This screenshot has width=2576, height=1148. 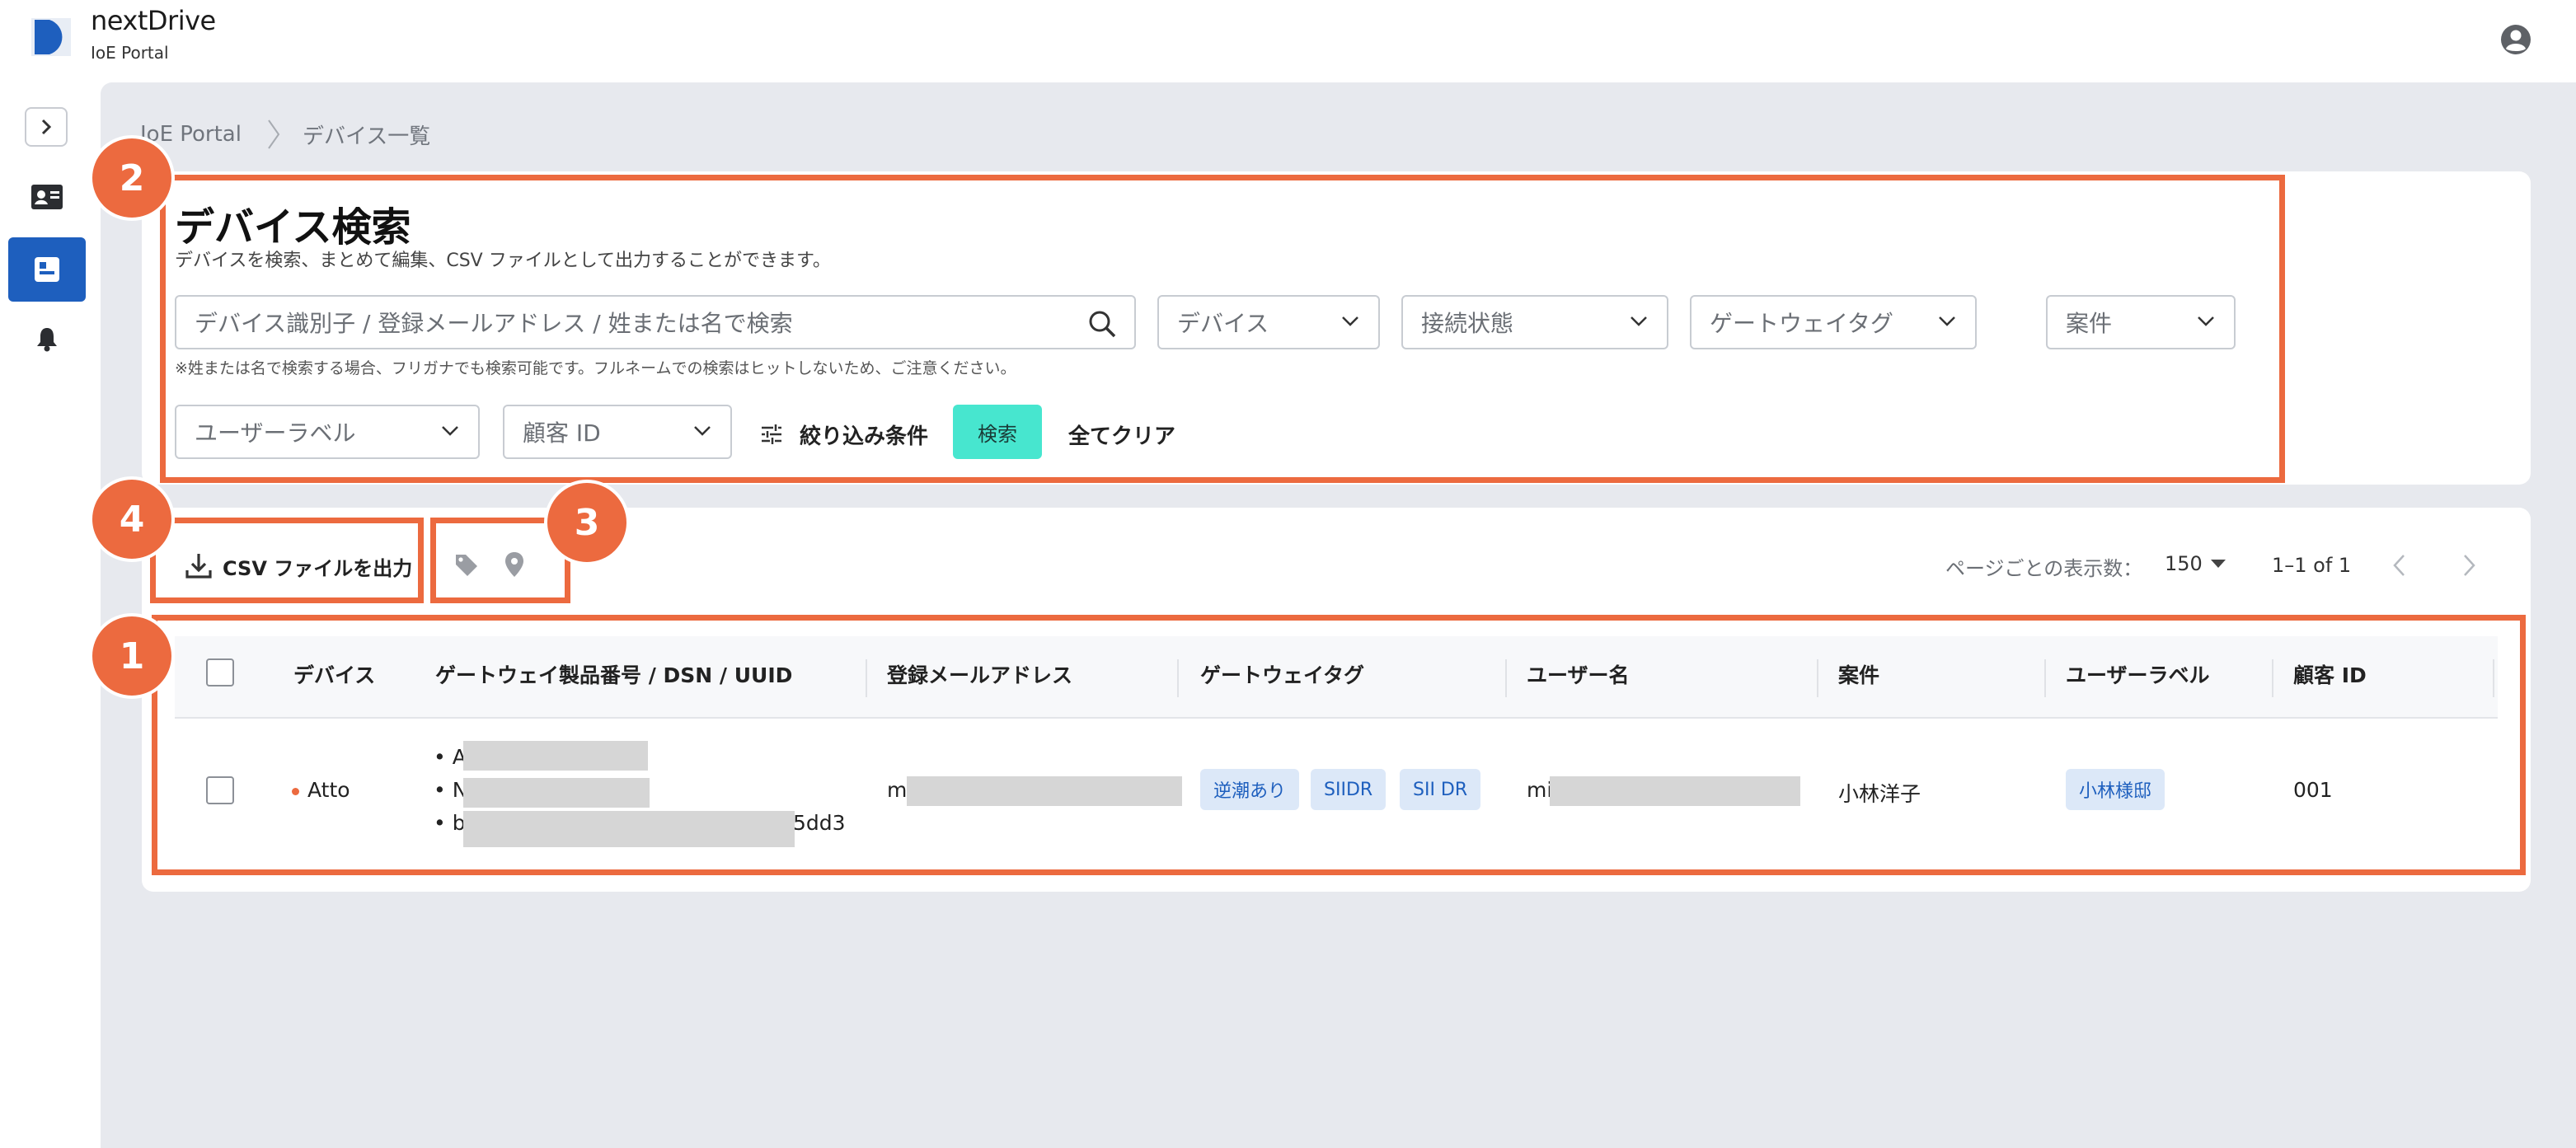 I want to click on annotation-badge-1: 1, so click(x=132, y=656).